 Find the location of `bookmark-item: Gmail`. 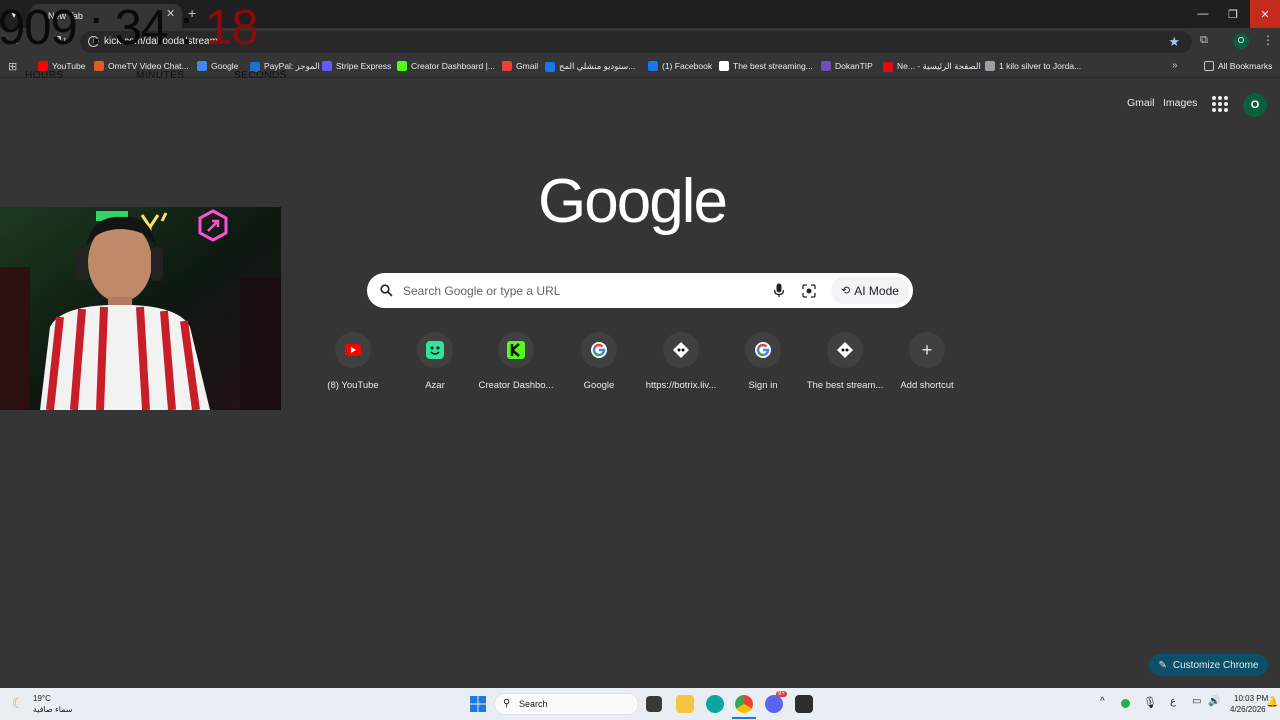

bookmark-item: Gmail is located at coordinates (520, 66).